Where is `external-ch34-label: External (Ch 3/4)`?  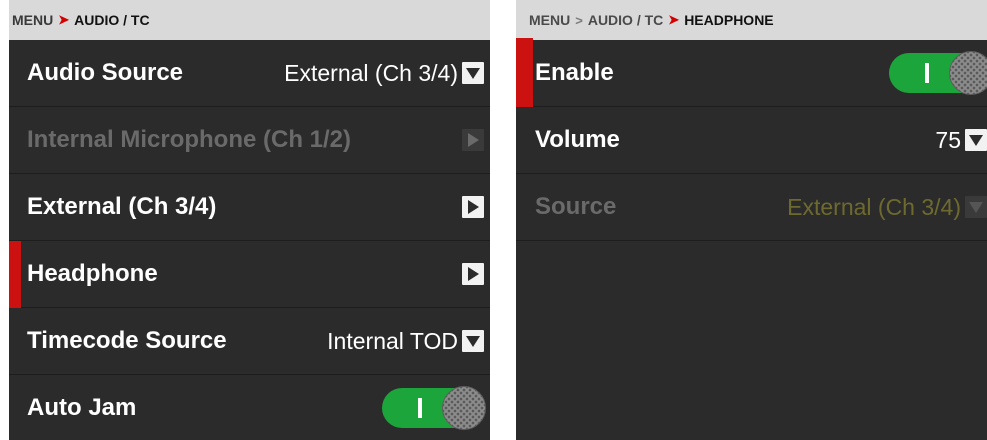
external-ch34-label: External (Ch 3/4) is located at coordinates (122, 206).